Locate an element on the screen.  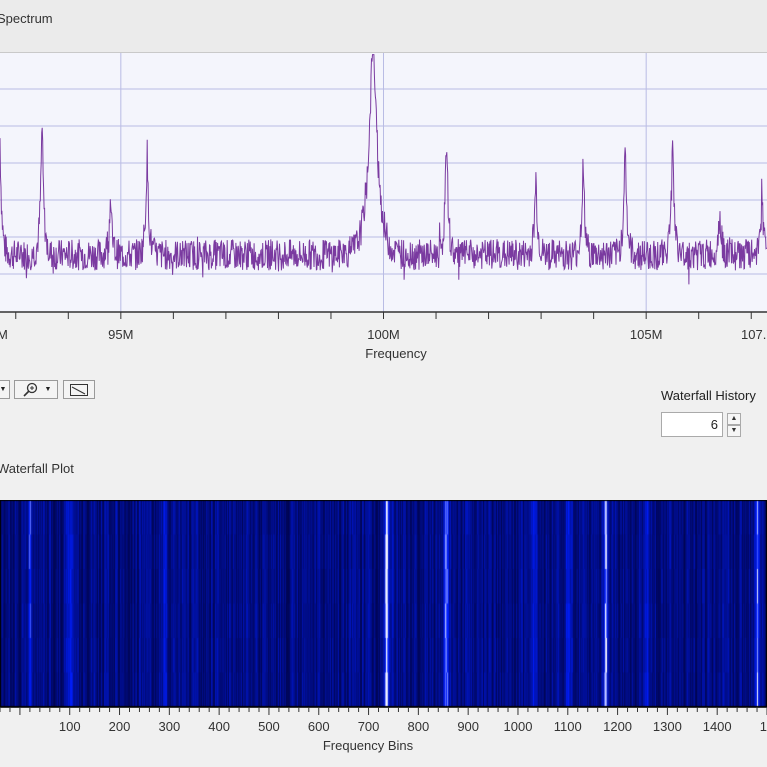
waterfall-x-tick-label: 500 is located at coordinates (269, 726).